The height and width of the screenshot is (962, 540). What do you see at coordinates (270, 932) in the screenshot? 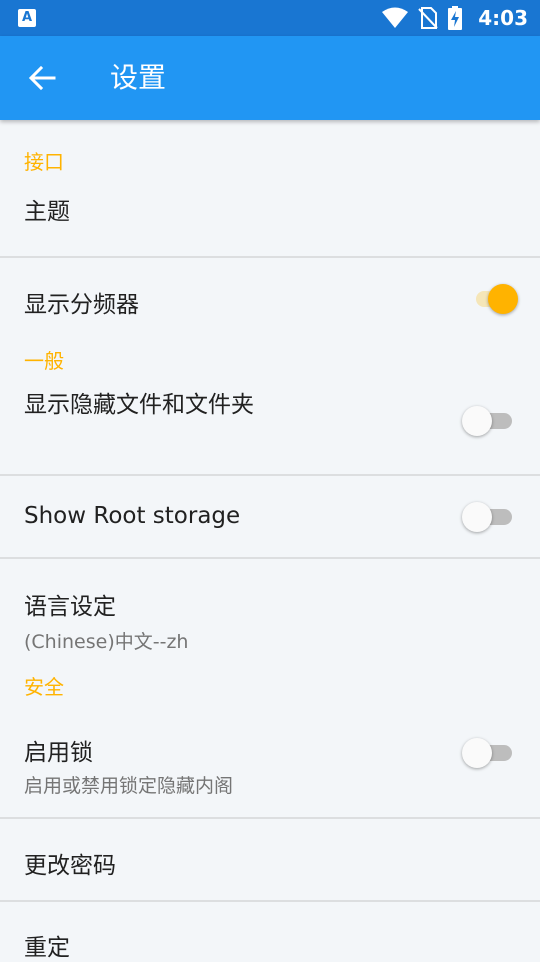
I see `setting-reset: 重定` at bounding box center [270, 932].